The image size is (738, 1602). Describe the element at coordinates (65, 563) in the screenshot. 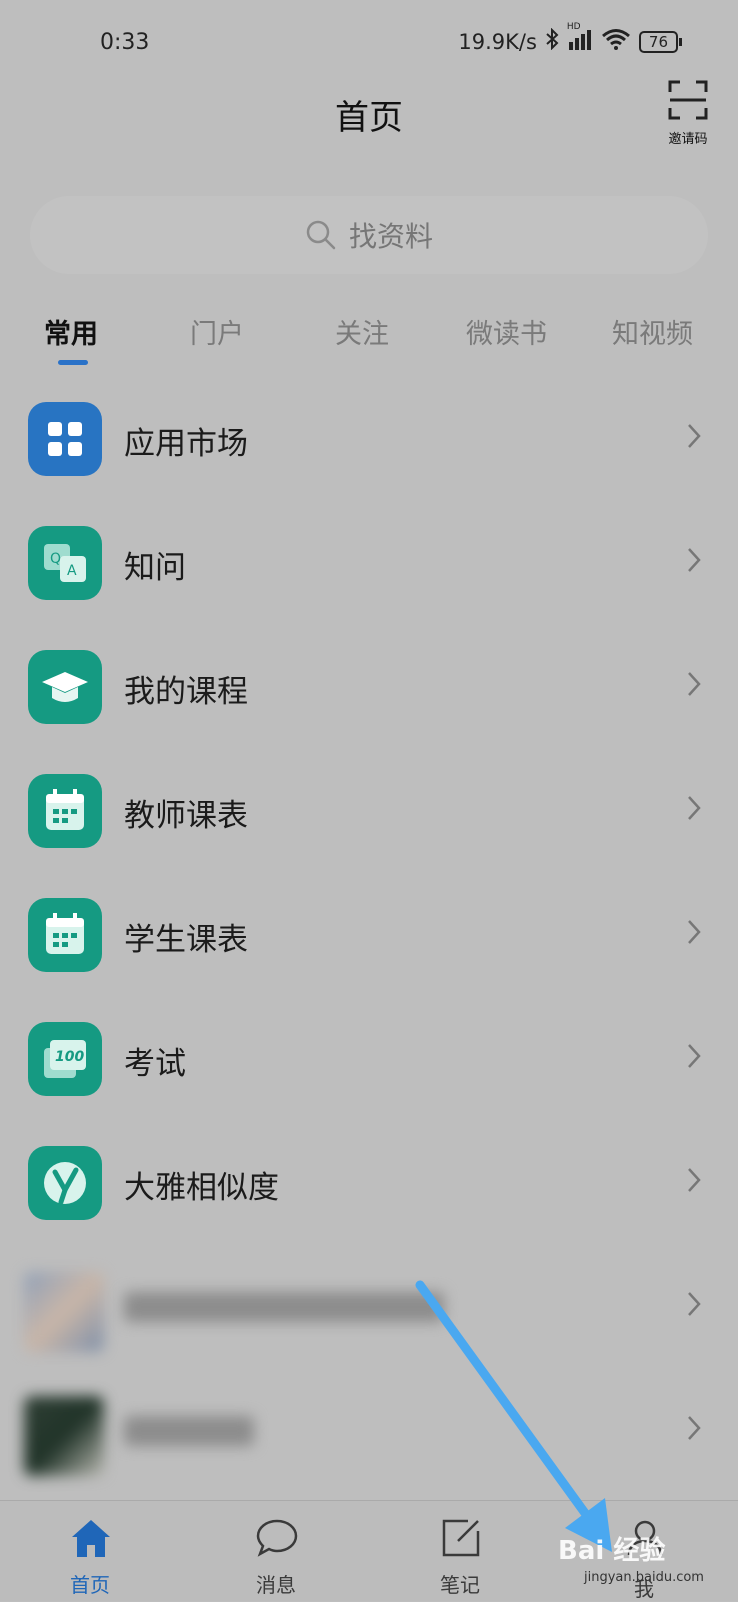

I see `qa-icon: Q A` at that location.